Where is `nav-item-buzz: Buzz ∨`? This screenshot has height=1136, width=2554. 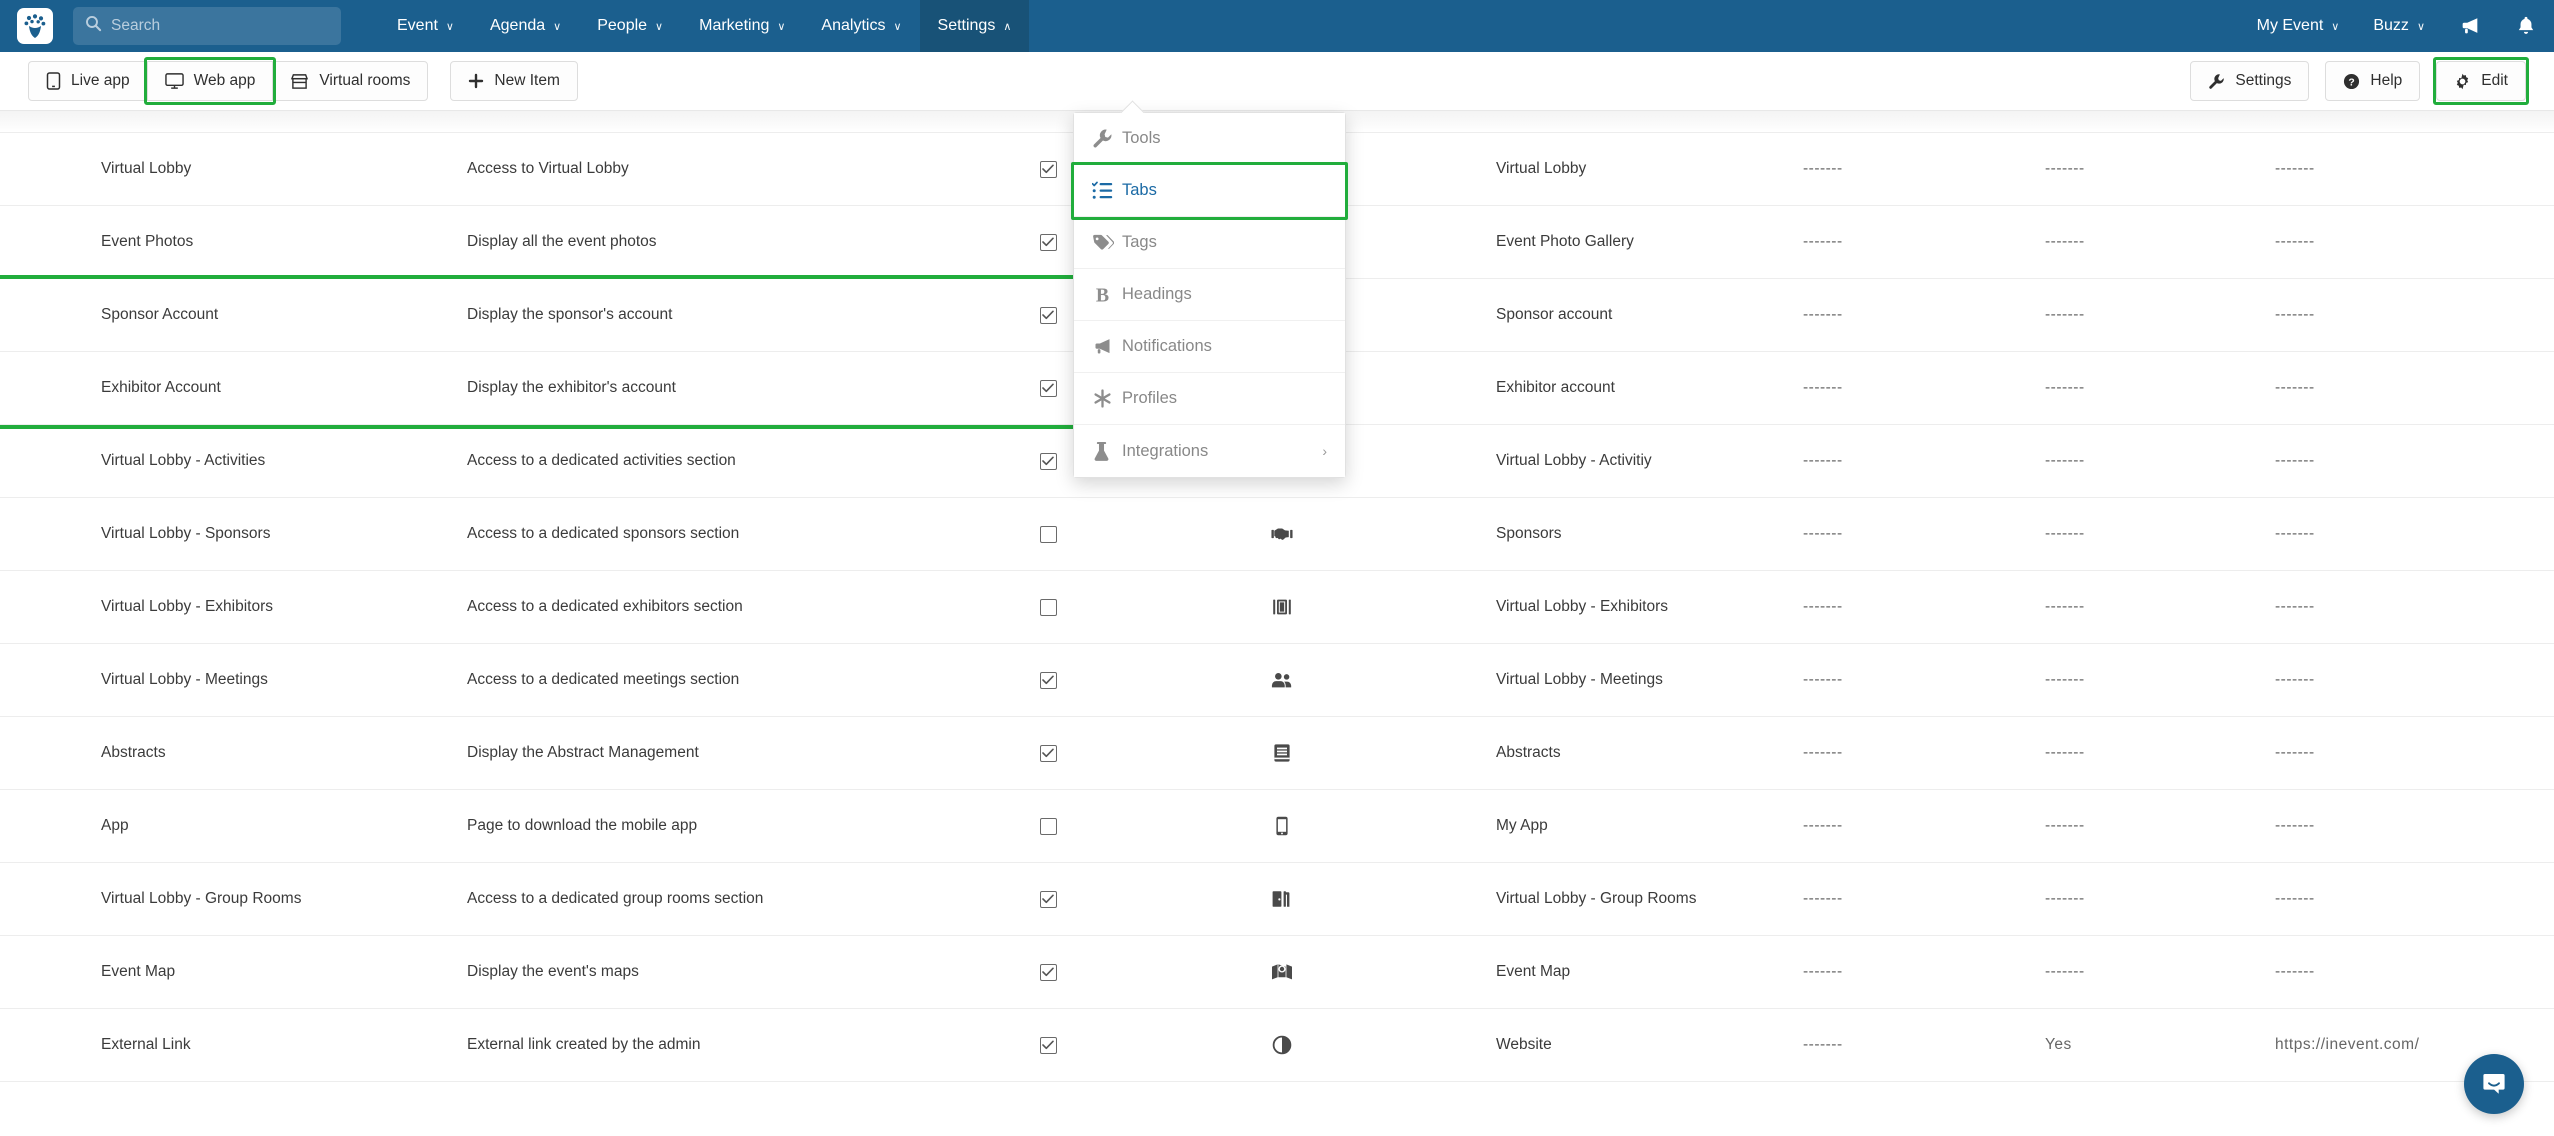
nav-item-buzz: Buzz ∨ is located at coordinates (2399, 26).